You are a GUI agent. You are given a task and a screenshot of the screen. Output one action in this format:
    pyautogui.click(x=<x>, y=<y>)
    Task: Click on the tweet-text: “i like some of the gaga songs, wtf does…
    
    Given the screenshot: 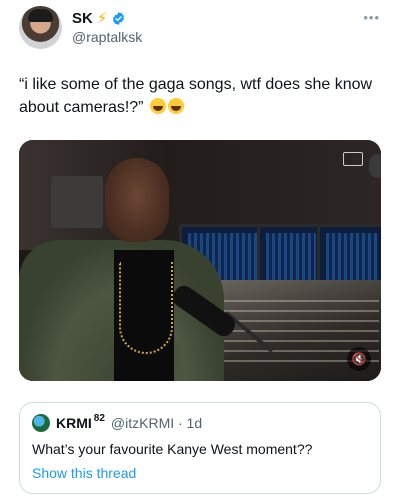 What is the action you would take?
    pyautogui.click(x=200, y=96)
    